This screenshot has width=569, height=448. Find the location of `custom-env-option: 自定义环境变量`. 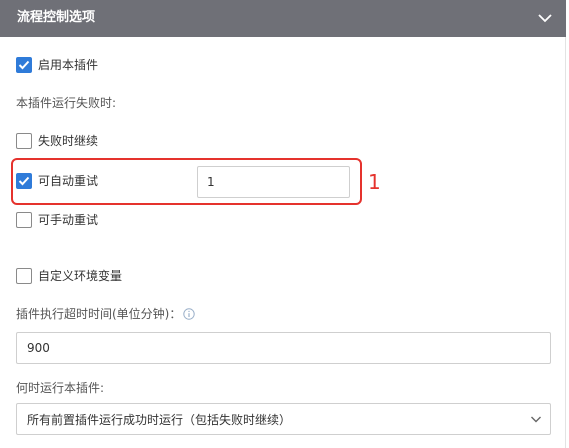

custom-env-option: 自定义环境变量 is located at coordinates (69, 276).